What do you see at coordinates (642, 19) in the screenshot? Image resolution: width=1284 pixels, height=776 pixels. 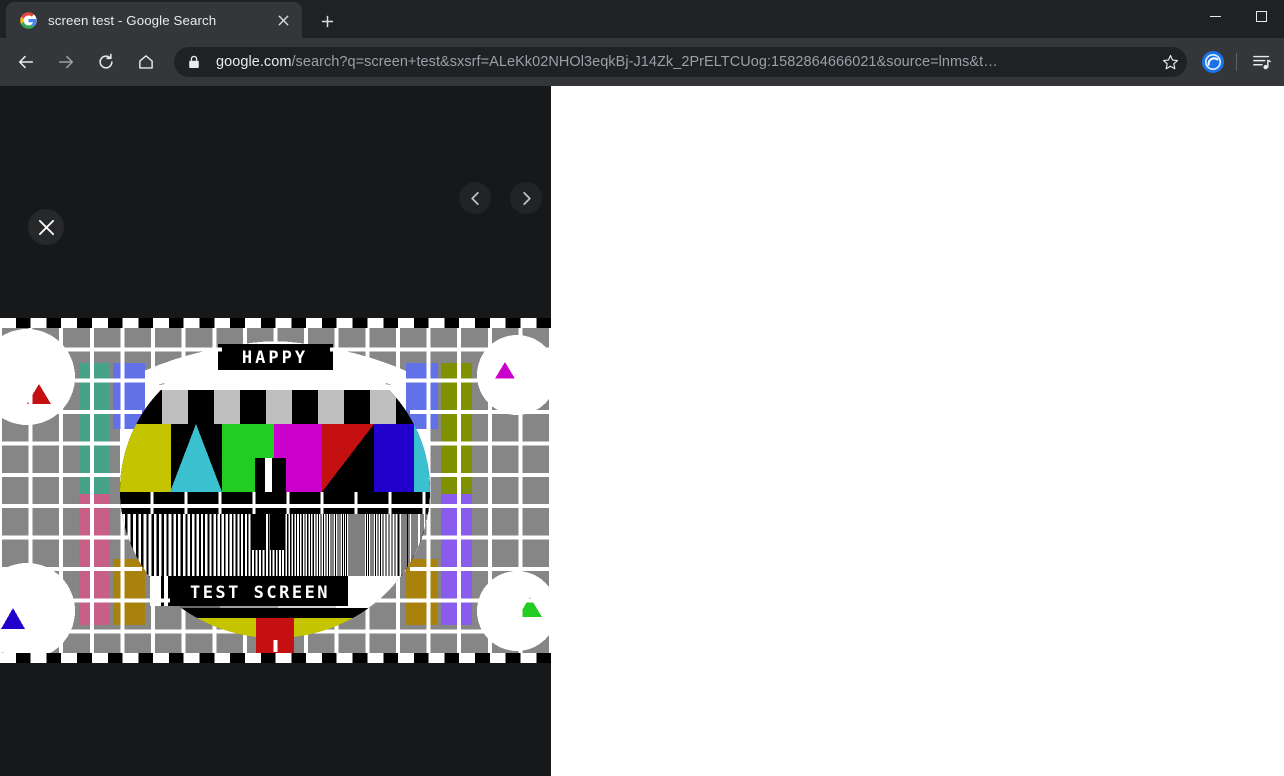 I see `tab-strip: screen test - Google Search` at bounding box center [642, 19].